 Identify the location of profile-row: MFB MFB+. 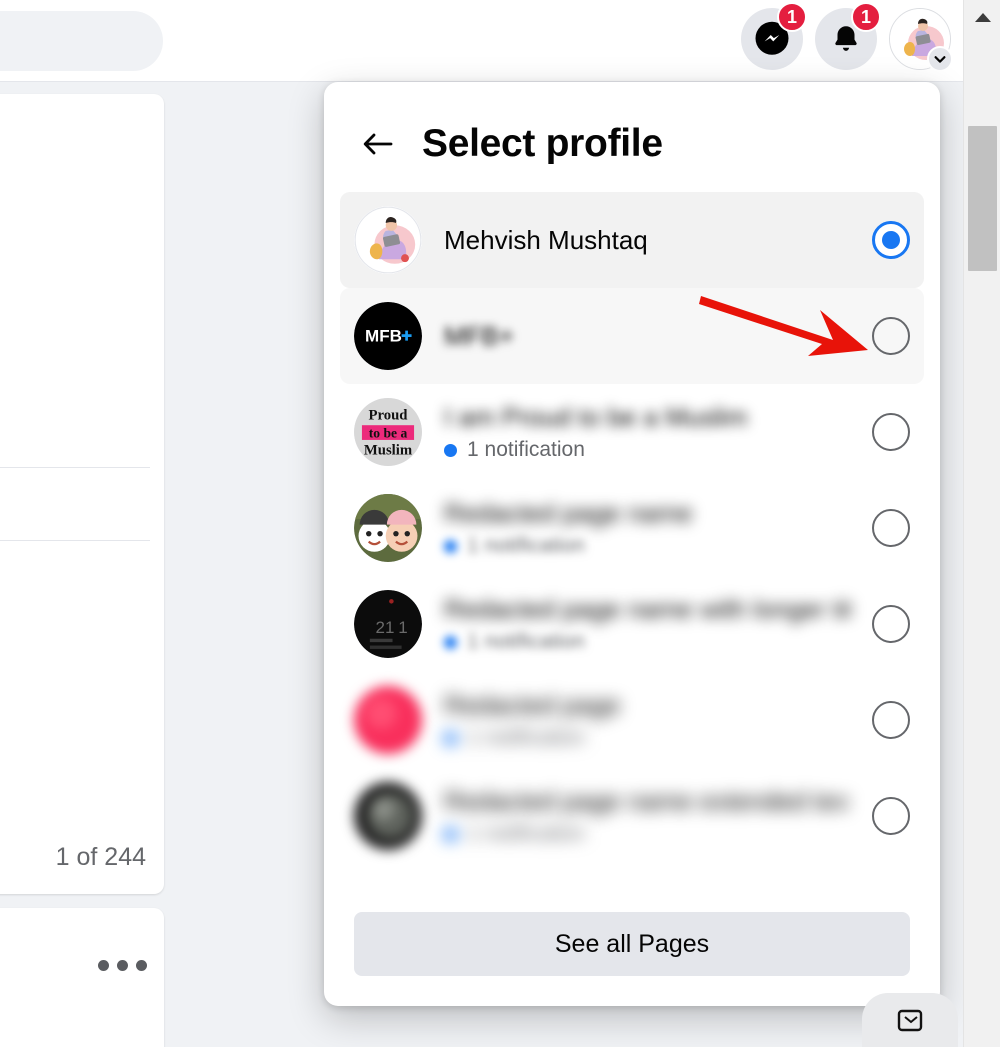
(632, 336).